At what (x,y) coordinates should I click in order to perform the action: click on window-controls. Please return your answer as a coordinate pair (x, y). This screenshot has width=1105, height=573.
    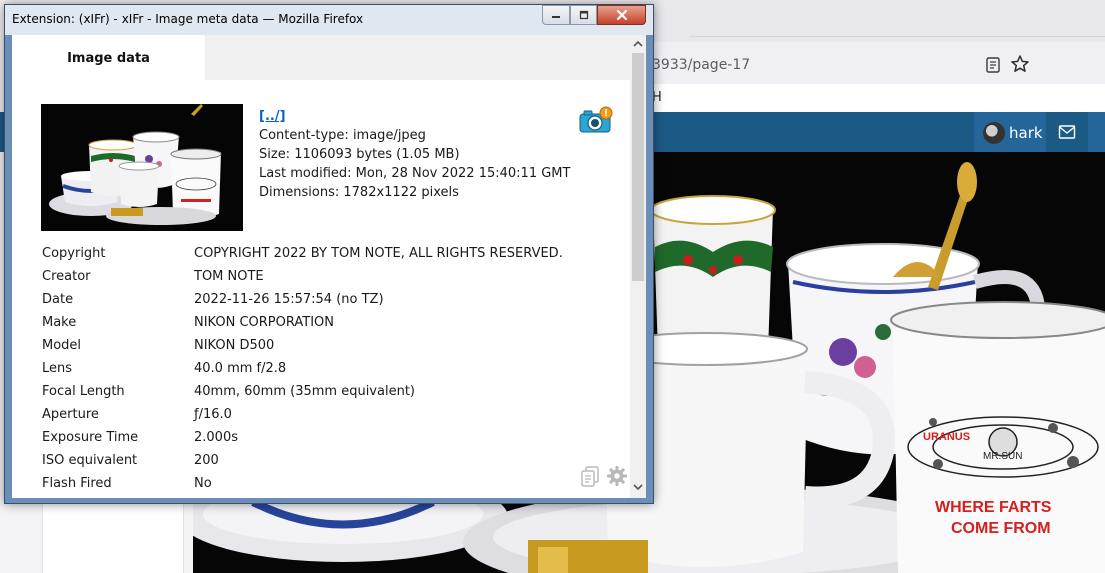
    Looking at the image, I should click on (595, 15).